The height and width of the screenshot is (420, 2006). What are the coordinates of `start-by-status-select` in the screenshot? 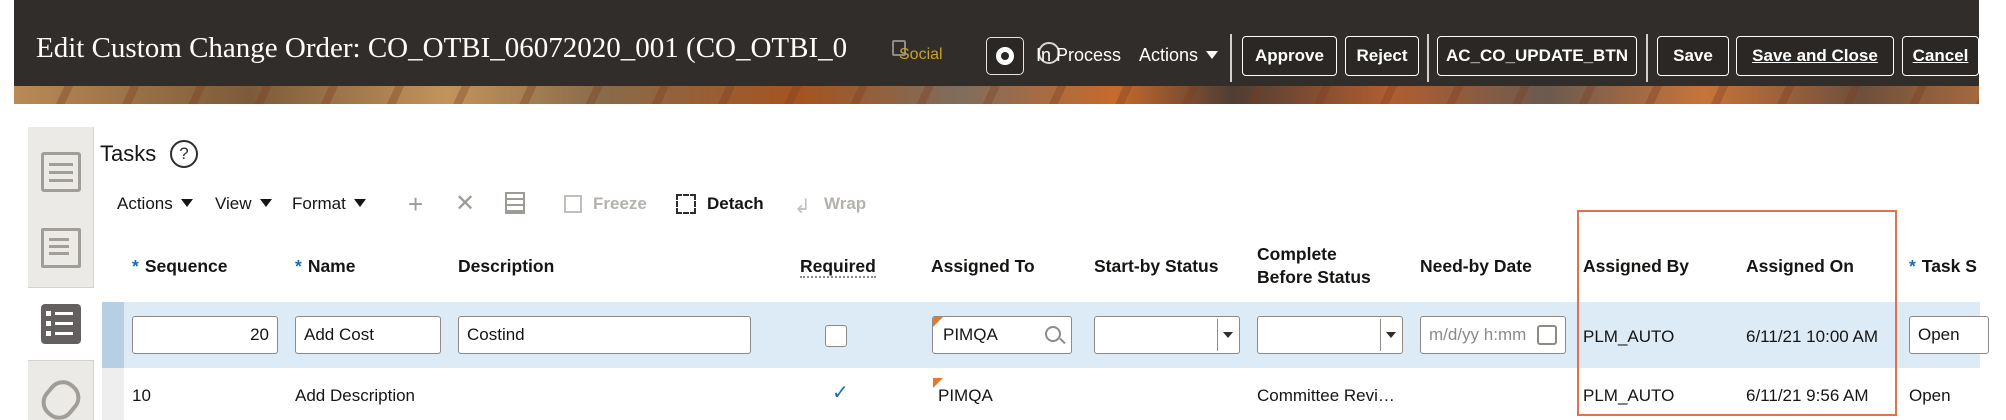 It's located at (1167, 335).